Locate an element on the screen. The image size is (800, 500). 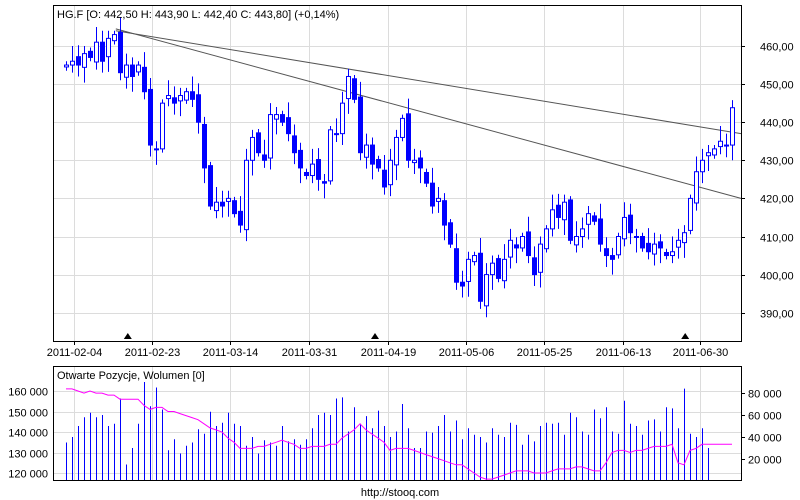
y-tick-label: 460,00 is located at coordinates (777, 48).